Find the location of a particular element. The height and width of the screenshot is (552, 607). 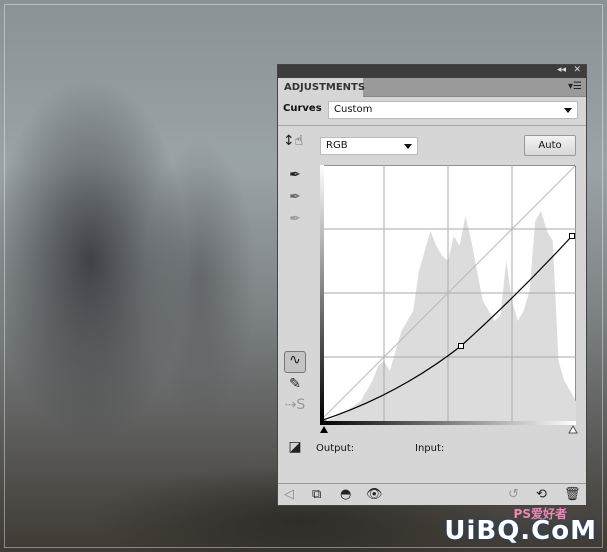

white-eyedropper-icon: ✒ is located at coordinates (295, 219).